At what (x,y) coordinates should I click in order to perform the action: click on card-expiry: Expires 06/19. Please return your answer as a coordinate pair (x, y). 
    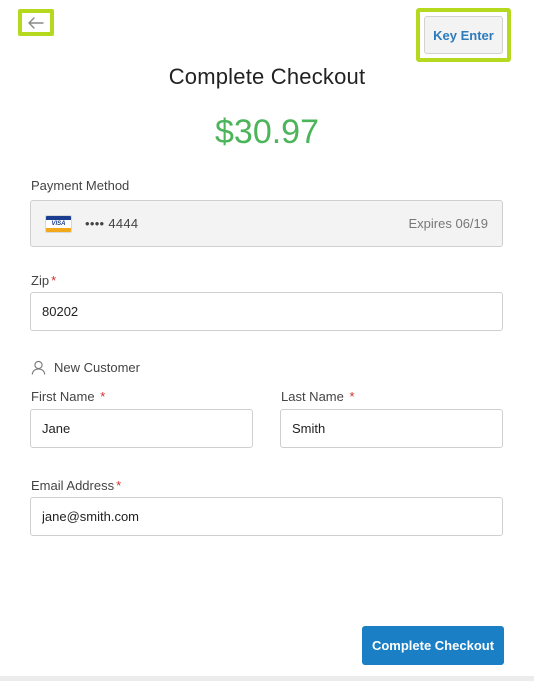
    Looking at the image, I should click on (448, 223).